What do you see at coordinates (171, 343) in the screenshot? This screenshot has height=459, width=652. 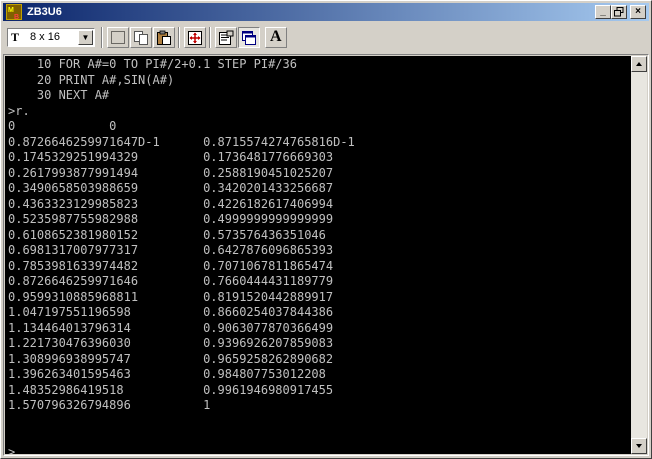 I see `console-line: 1.221730476396030 0.9396926207859083` at bounding box center [171, 343].